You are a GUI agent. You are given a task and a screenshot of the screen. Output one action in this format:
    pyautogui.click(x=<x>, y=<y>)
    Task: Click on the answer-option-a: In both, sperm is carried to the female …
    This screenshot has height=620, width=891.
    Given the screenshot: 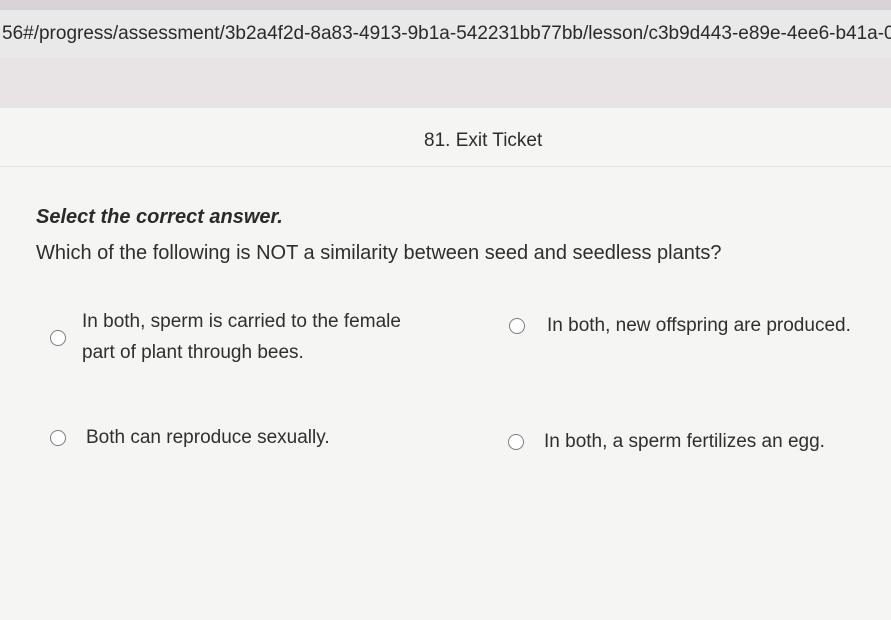 What is the action you would take?
    pyautogui.click(x=255, y=337)
    